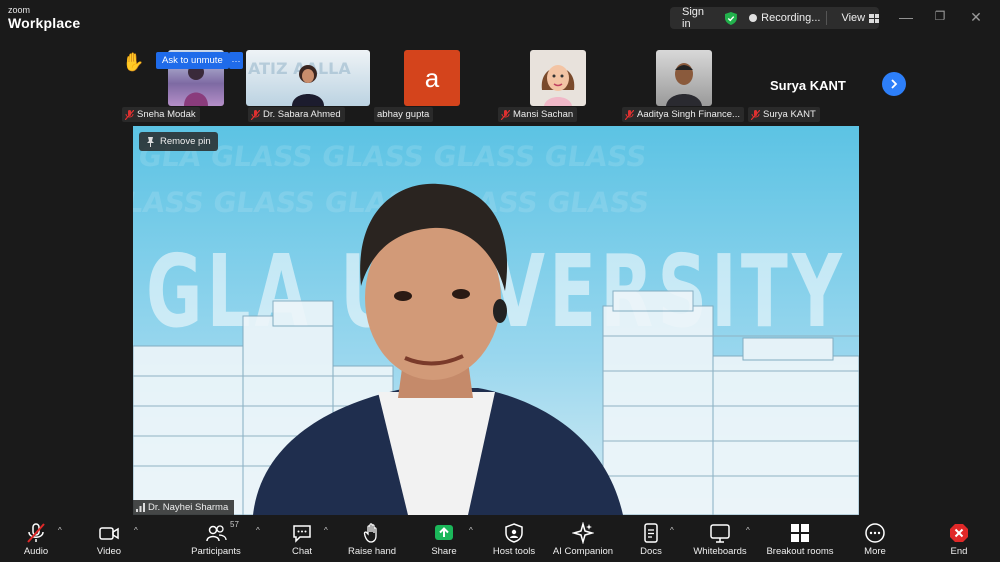 The image size is (1000, 562). What do you see at coordinates (875, 551) in the screenshot?
I see `more-label: More` at bounding box center [875, 551].